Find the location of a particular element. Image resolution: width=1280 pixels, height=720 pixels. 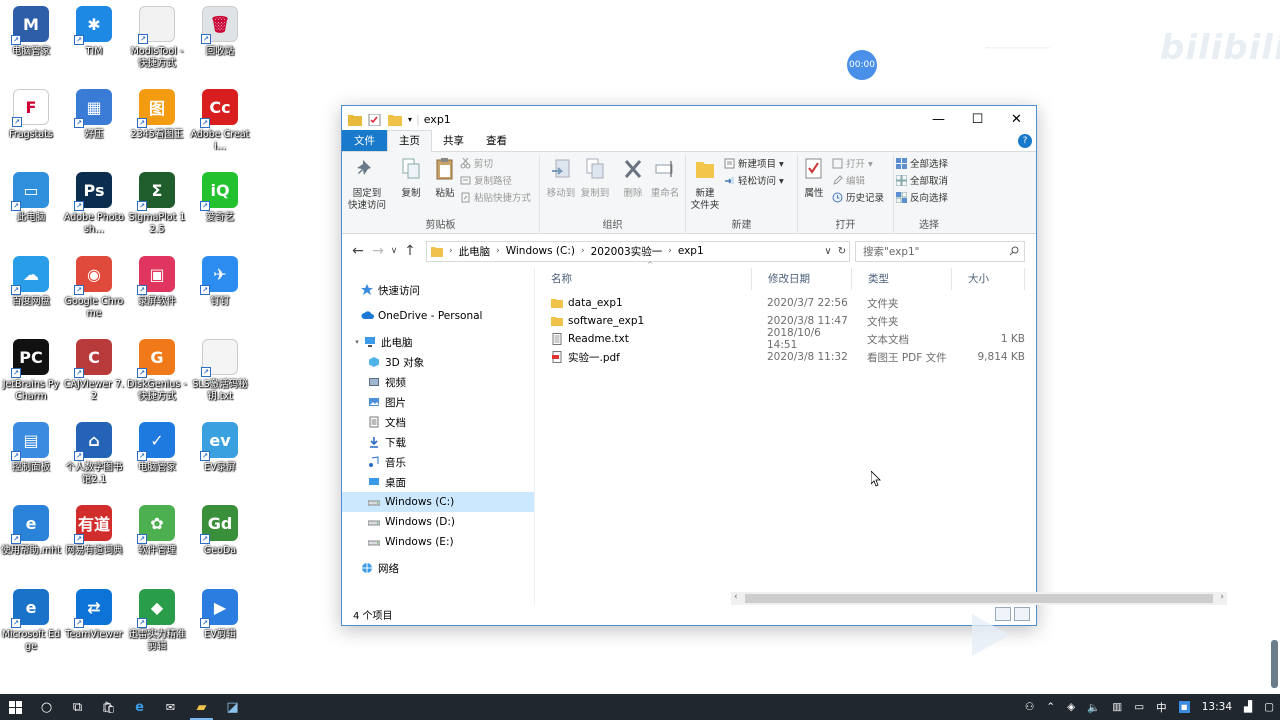

select-none-button: 全部取消 is located at coordinates (922, 180).